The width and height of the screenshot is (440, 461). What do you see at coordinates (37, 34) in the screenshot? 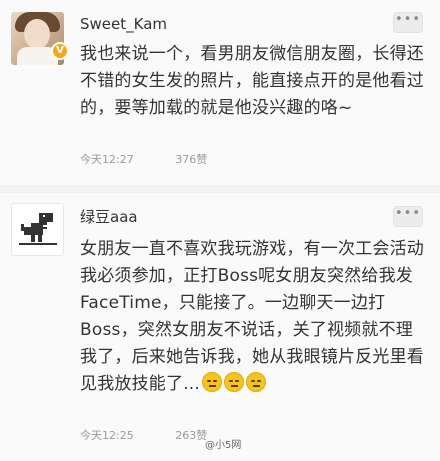
I see `avatar-face` at bounding box center [37, 34].